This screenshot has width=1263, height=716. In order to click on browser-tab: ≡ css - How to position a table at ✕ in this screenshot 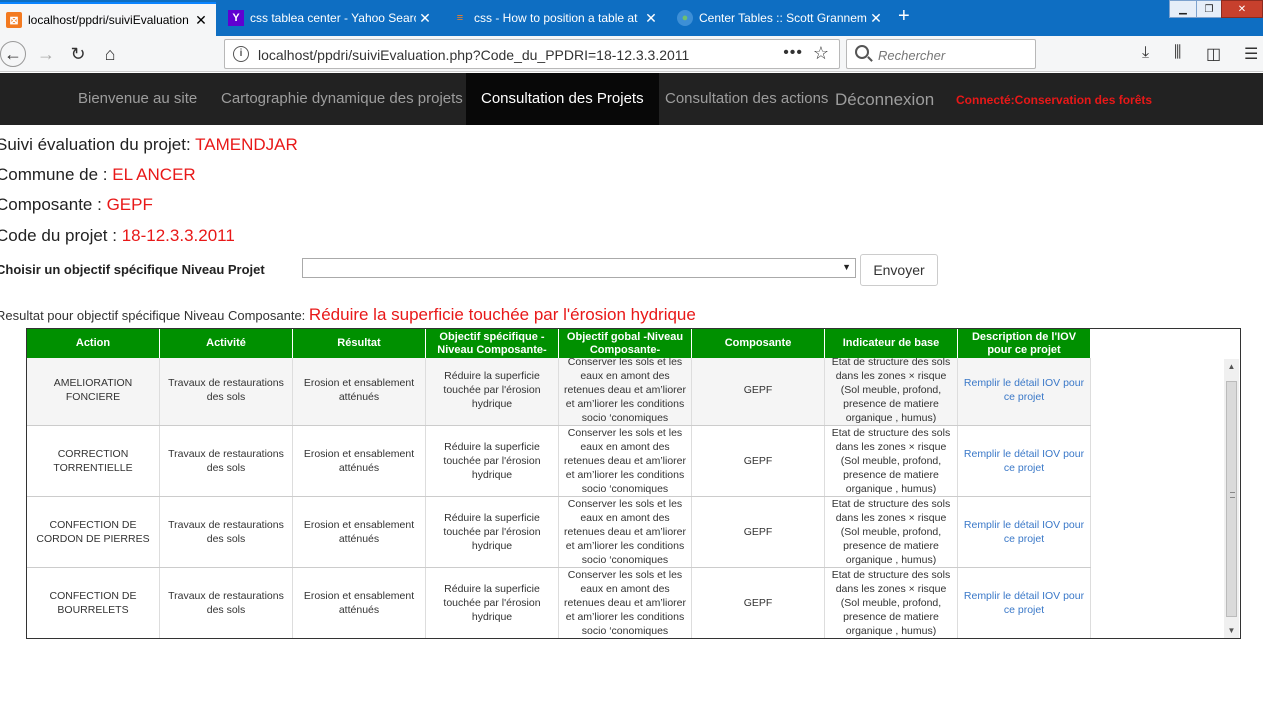, I will do `click(556, 18)`.